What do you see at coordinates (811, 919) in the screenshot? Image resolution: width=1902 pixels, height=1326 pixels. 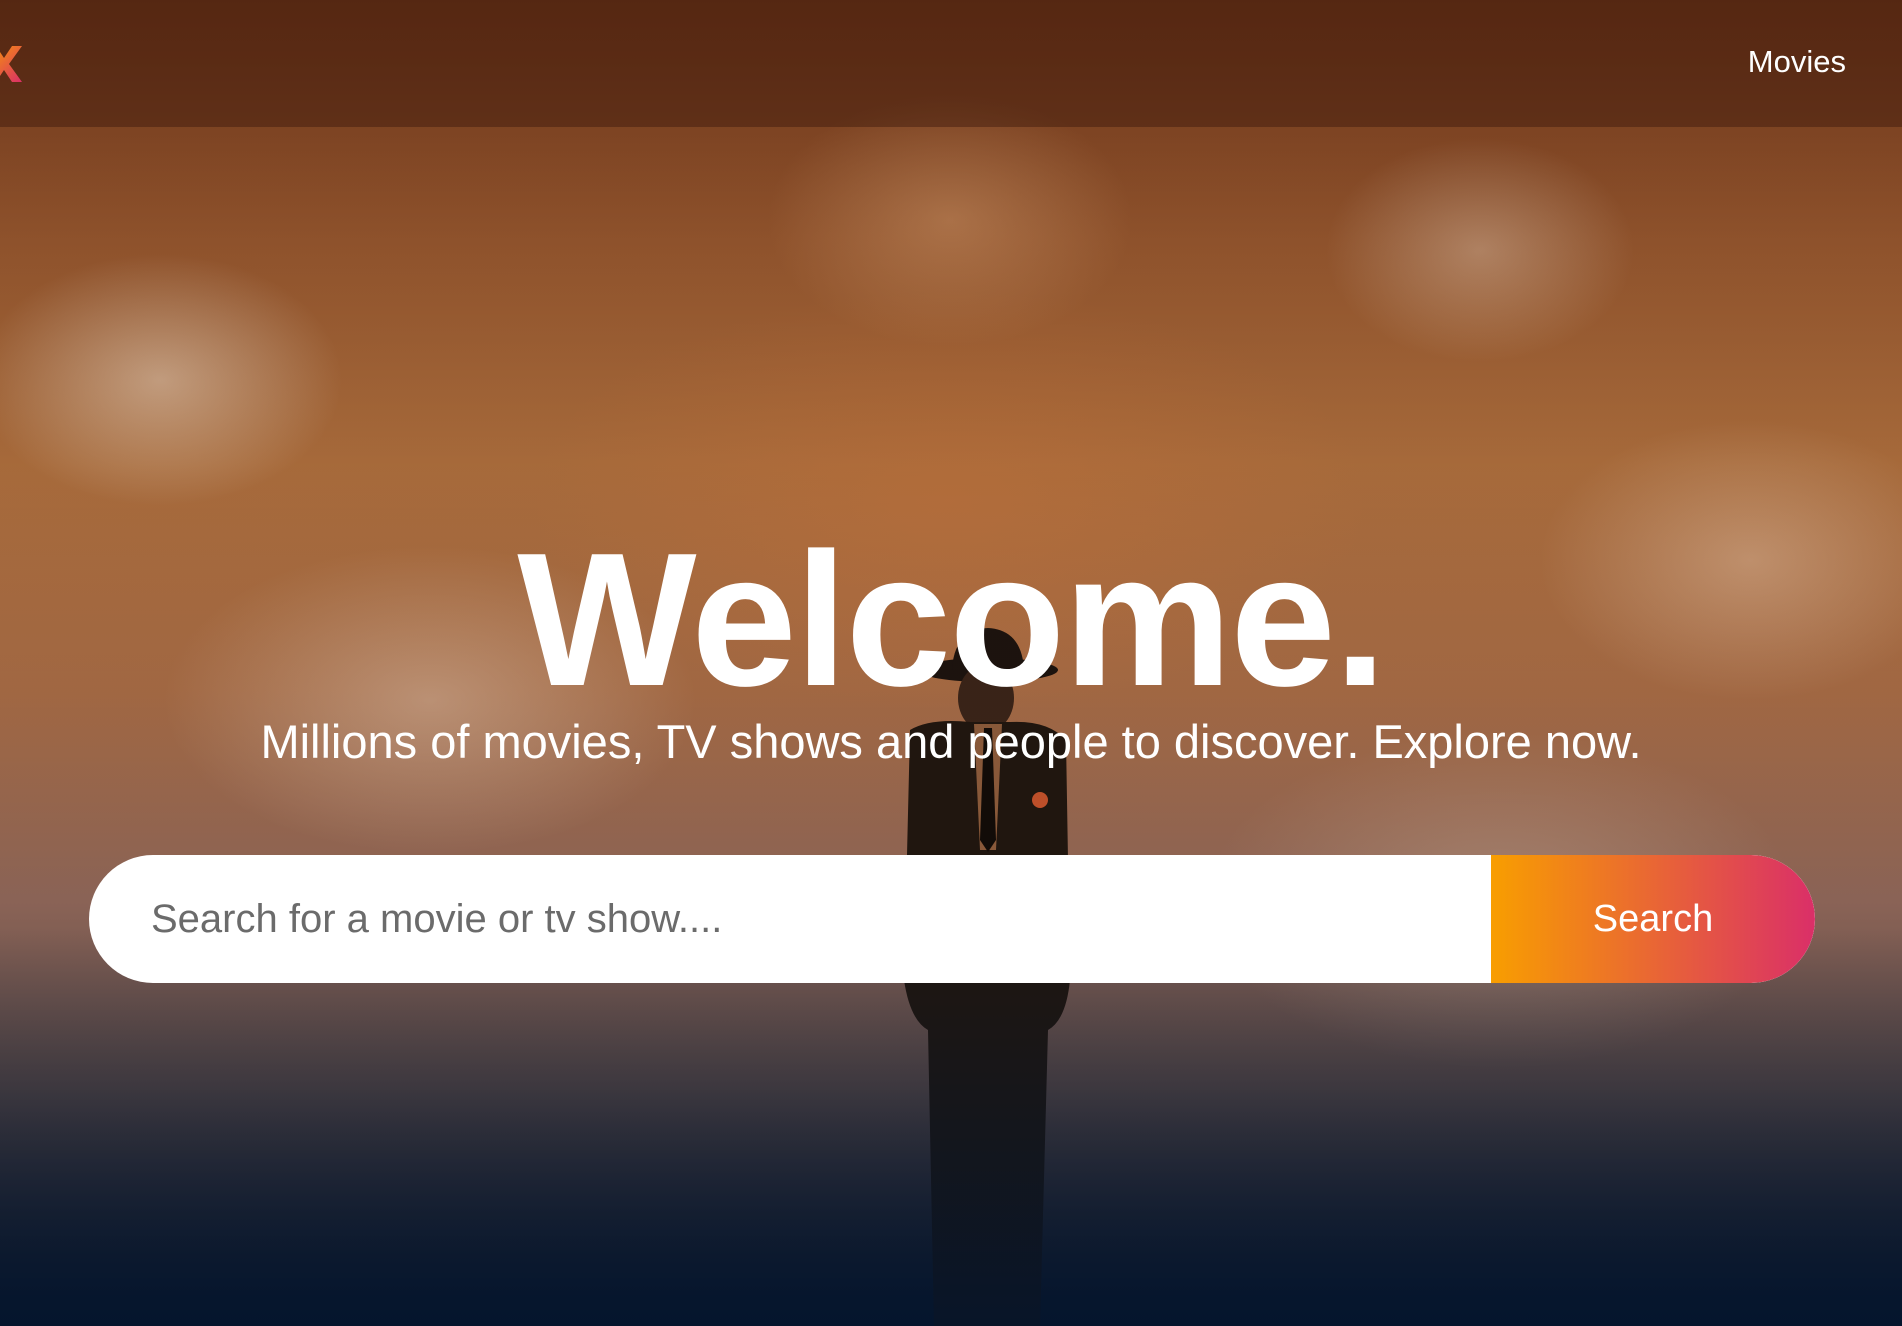 I see `search-input` at bounding box center [811, 919].